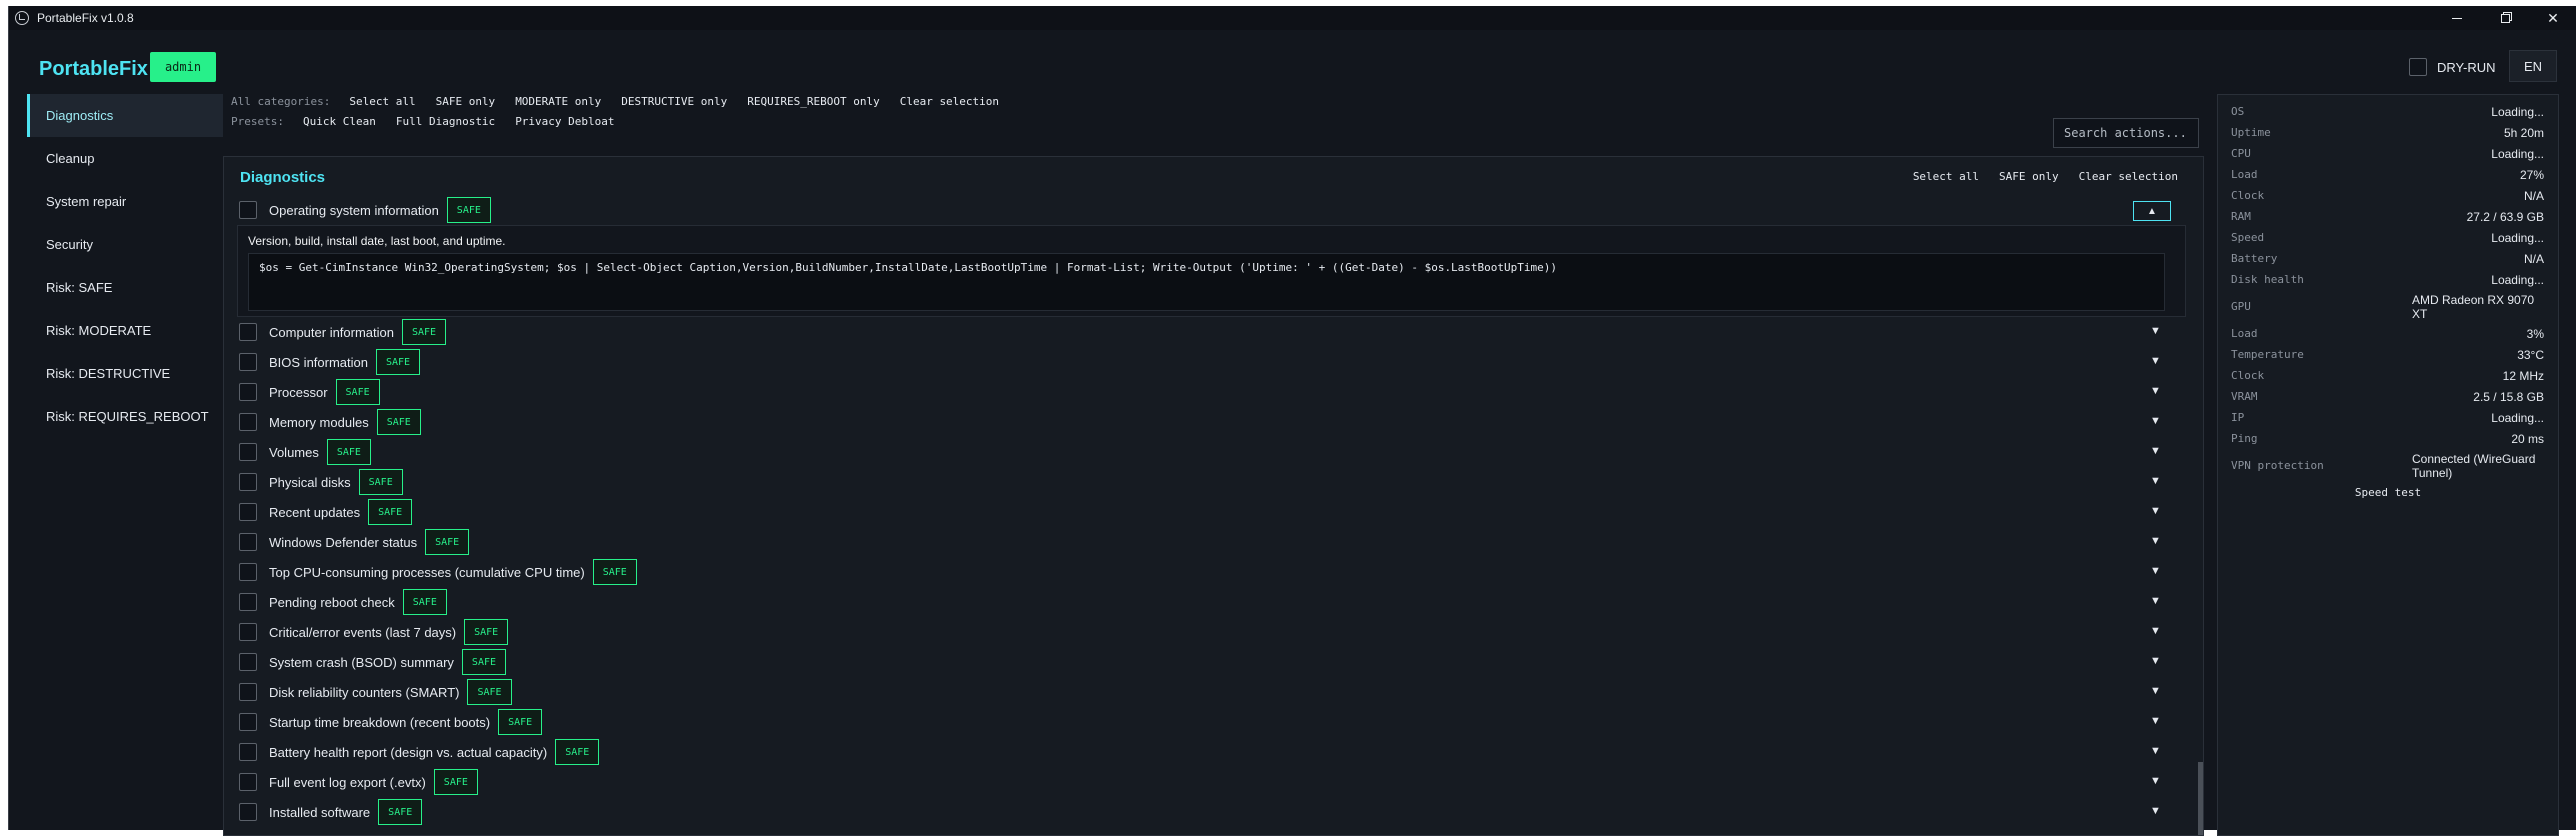 The width and height of the screenshot is (2576, 836). I want to click on action-row: Full event log export (.evtx) SAFE ▼, so click(1213, 782).